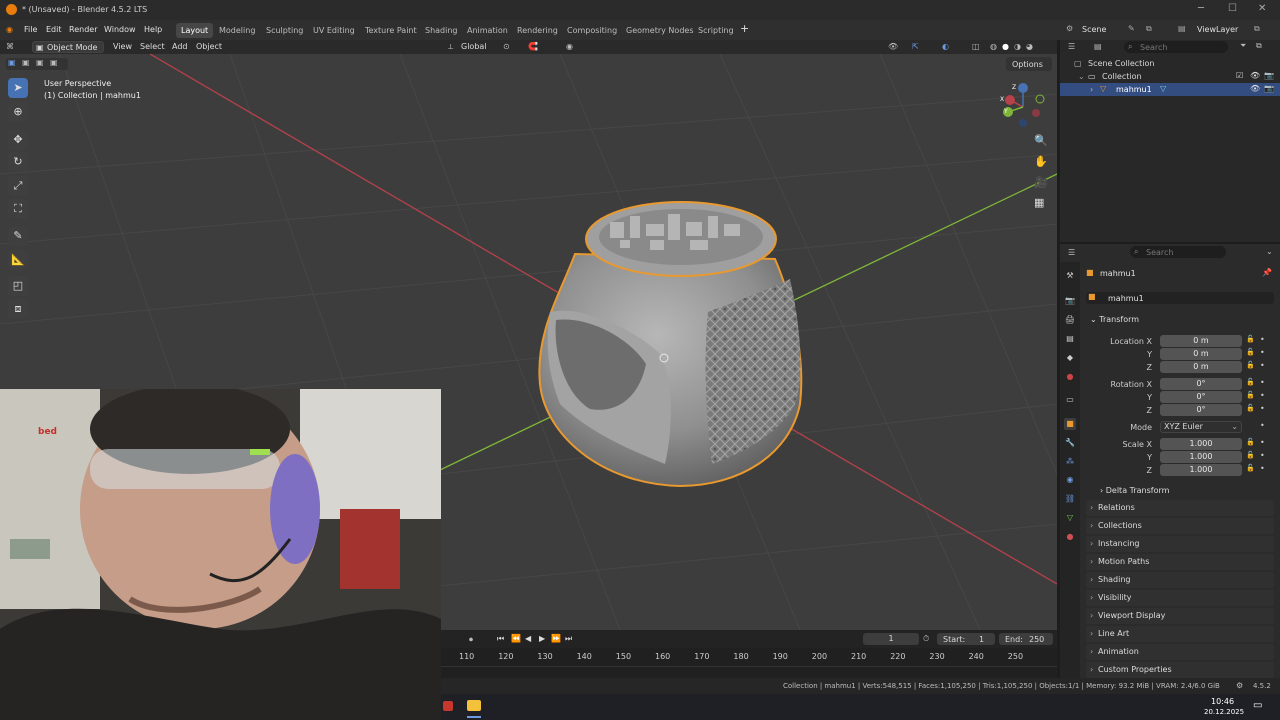  I want to click on maximize-icon: ☐, so click(1232, 8).